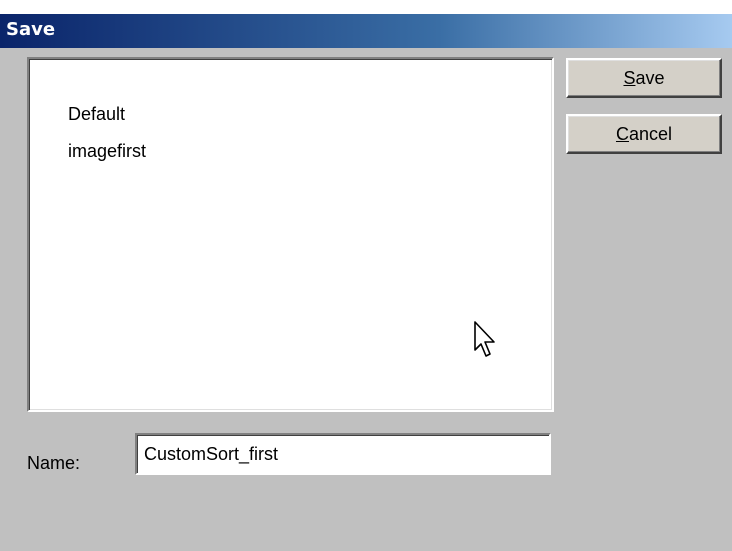 This screenshot has height=551, width=732. What do you see at coordinates (484, 339) in the screenshot?
I see `arrow-cursor-icon` at bounding box center [484, 339].